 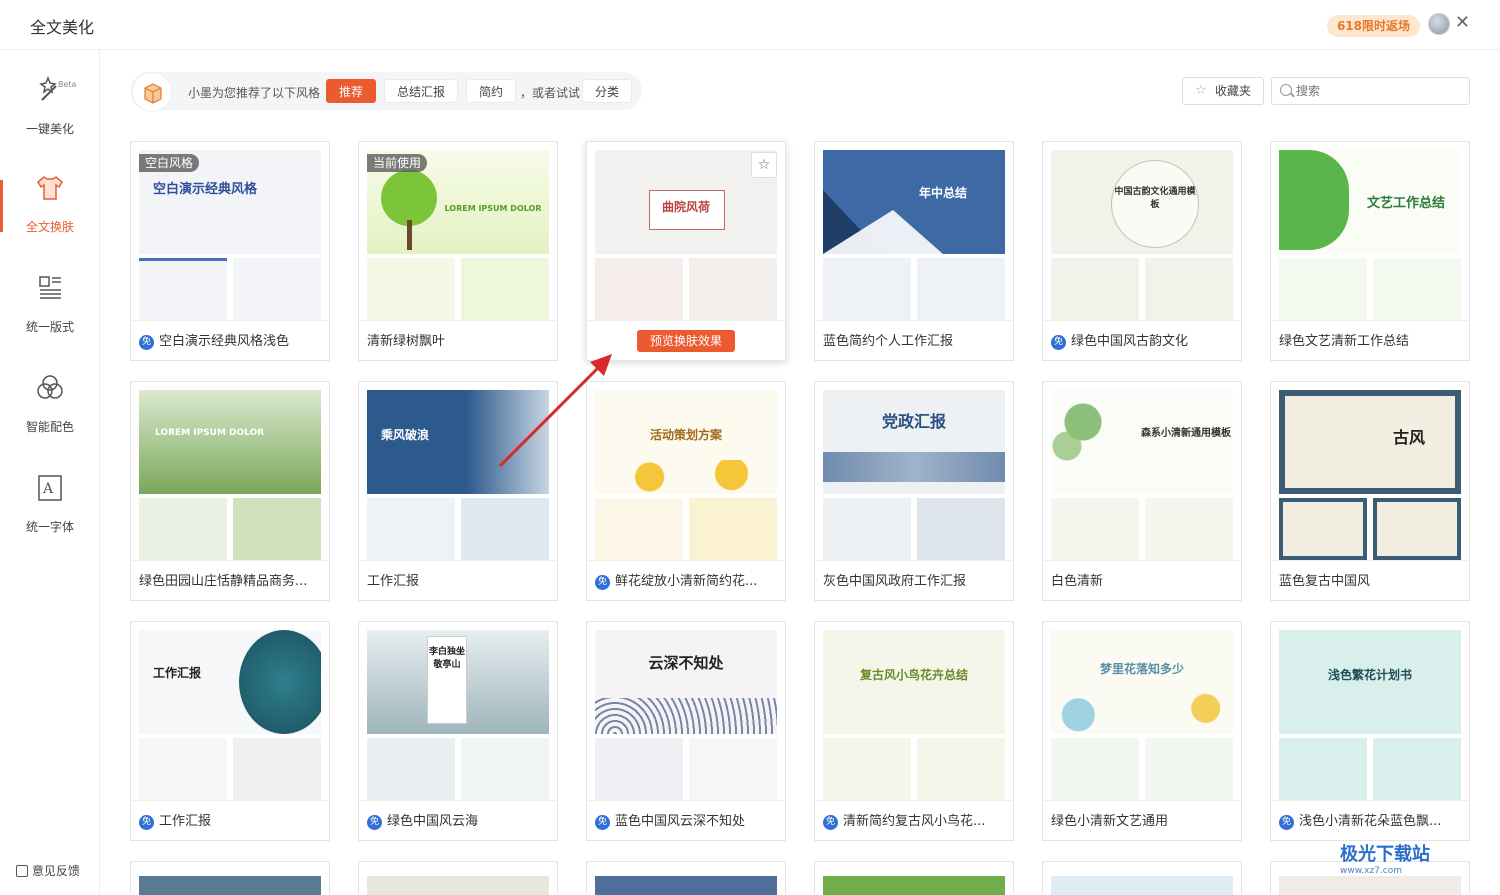 I want to click on search-input, so click(x=1378, y=91).